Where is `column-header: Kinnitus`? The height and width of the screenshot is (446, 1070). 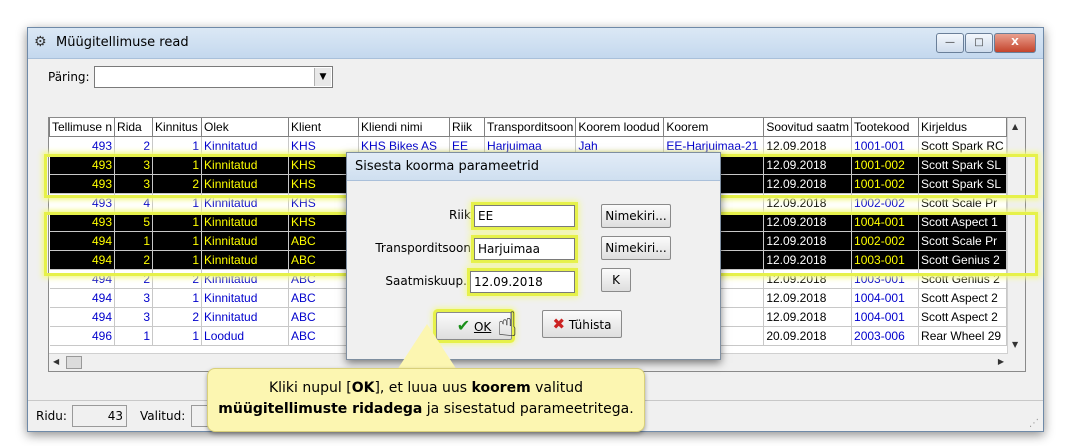
column-header: Kinnitus is located at coordinates (177, 127).